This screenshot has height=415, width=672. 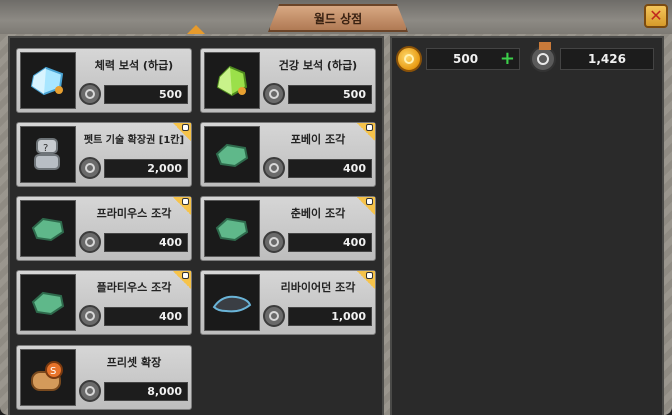 What do you see at coordinates (409, 59) in the screenshot?
I see `gold-coin-icon` at bounding box center [409, 59].